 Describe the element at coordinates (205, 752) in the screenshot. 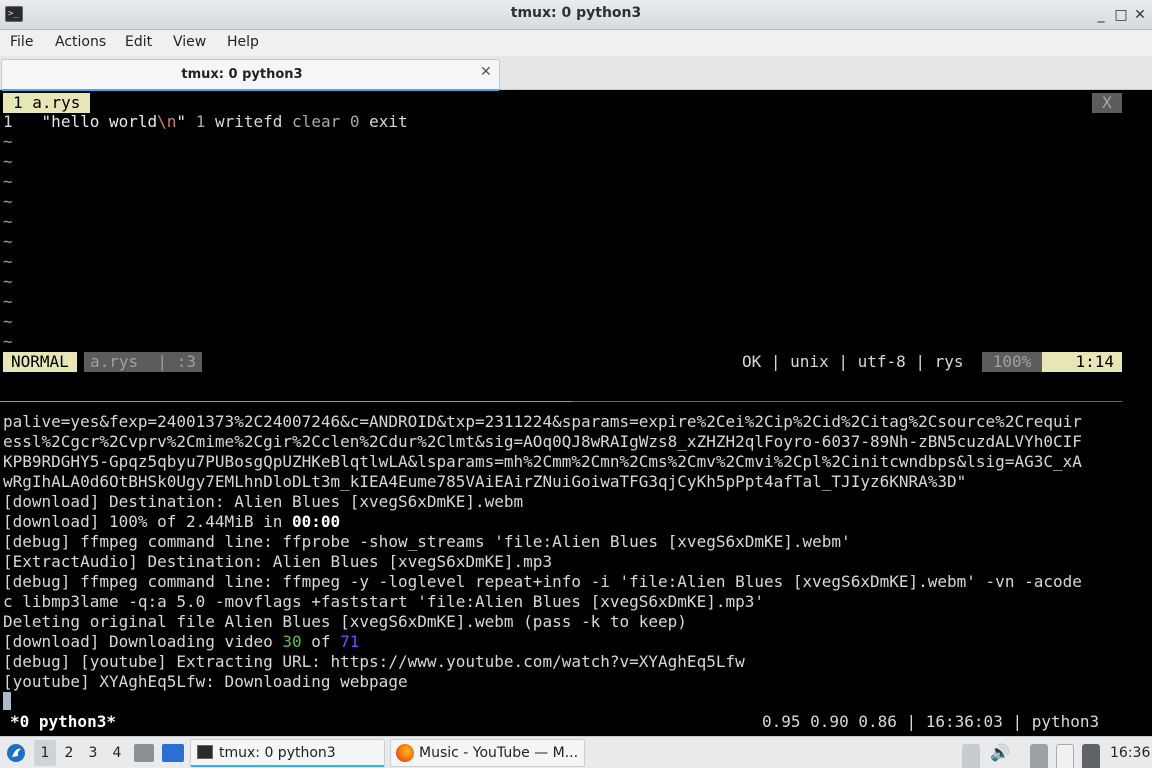

I see `terminal-task-icon` at that location.